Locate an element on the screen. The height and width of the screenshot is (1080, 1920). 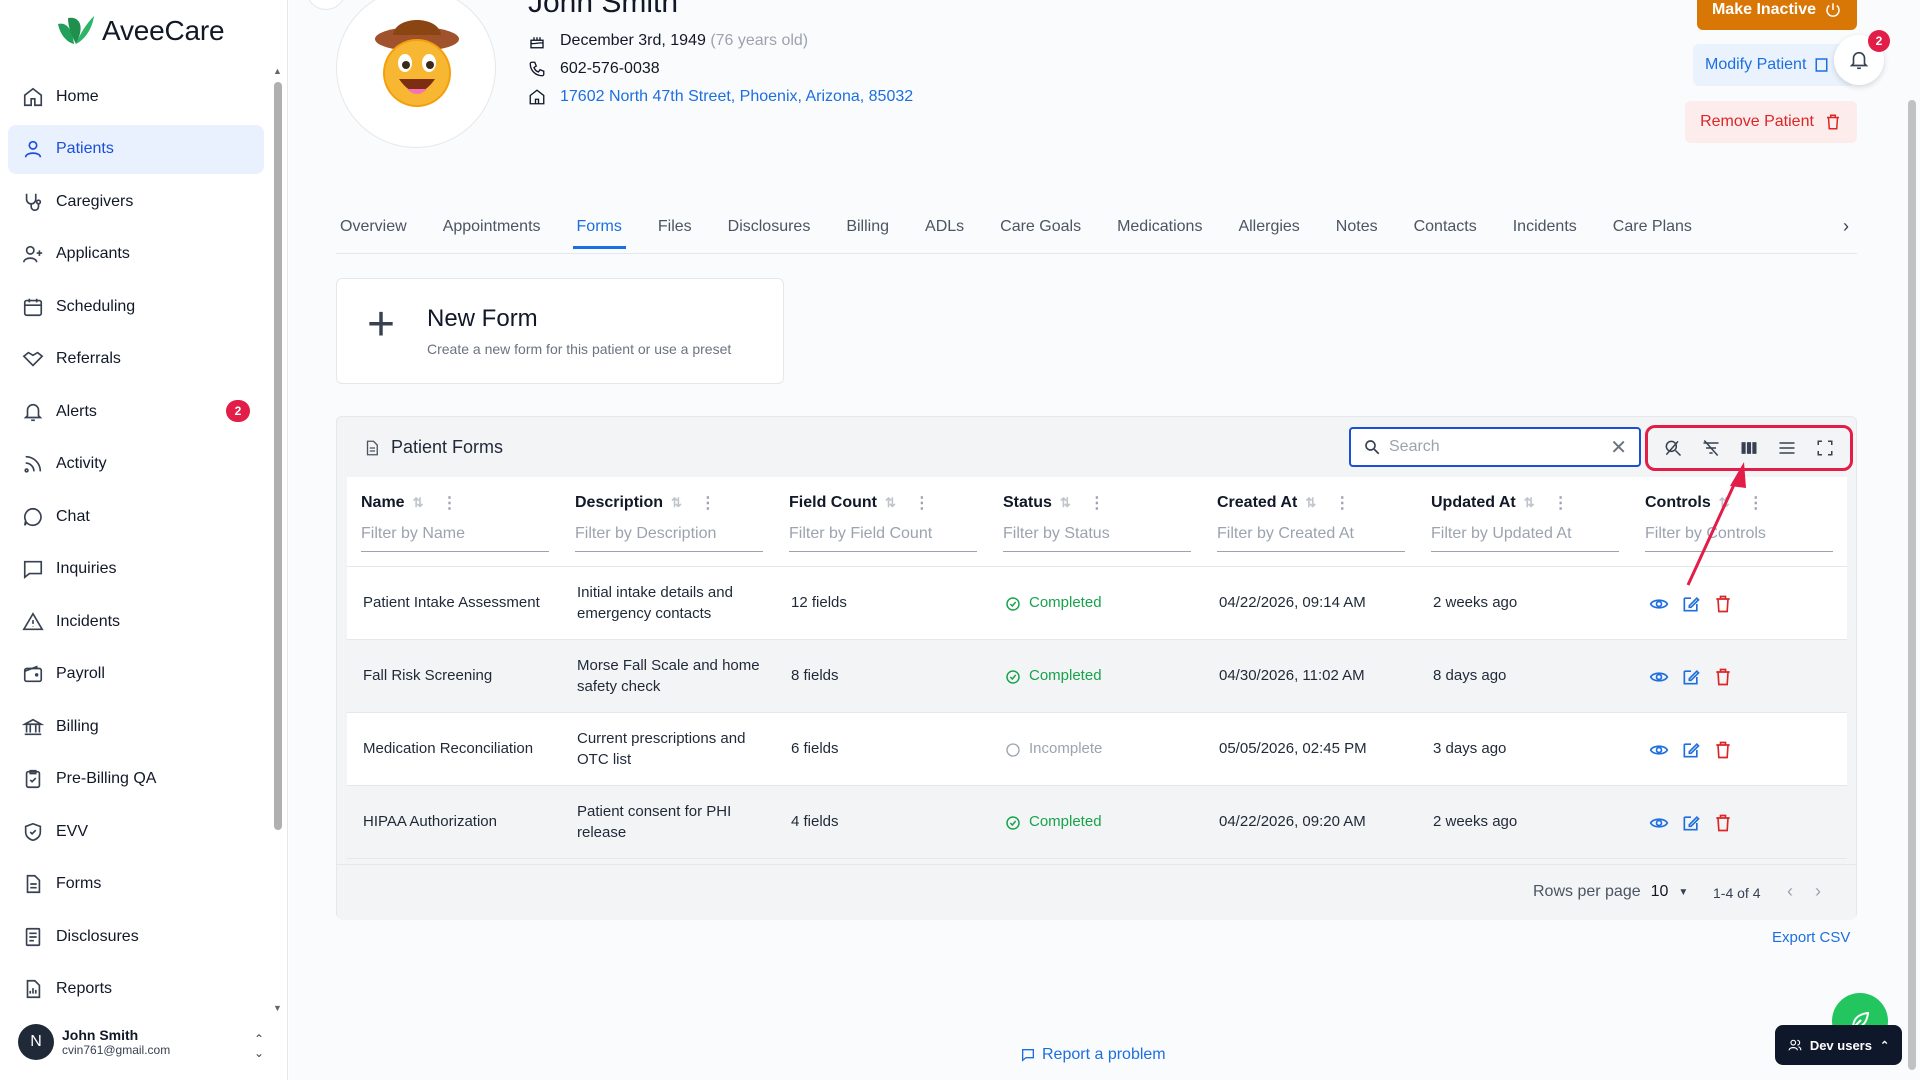
sidebar-item-scheduling: Scheduling is located at coordinates (136, 306).